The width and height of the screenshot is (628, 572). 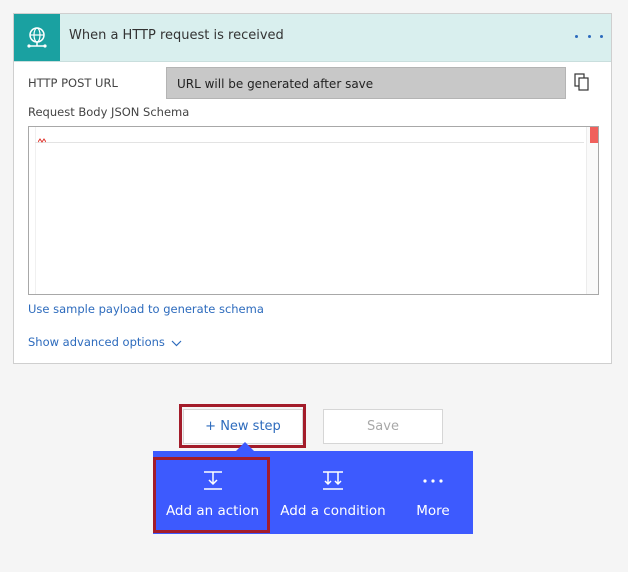 What do you see at coordinates (582, 82) in the screenshot?
I see `copy-icon` at bounding box center [582, 82].